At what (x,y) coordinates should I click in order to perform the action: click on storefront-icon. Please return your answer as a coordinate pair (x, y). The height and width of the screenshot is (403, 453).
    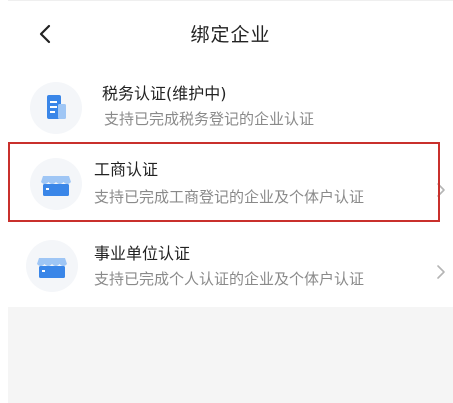
    Looking at the image, I should click on (52, 266).